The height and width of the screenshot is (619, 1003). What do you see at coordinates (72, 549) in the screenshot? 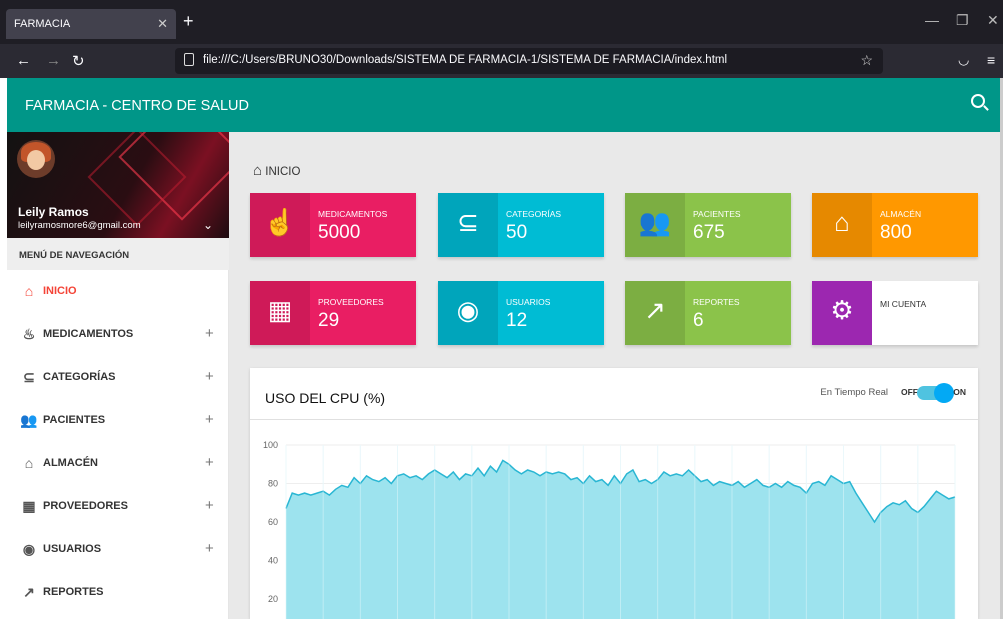
I see `sidebar-item-label: USUARIOS` at bounding box center [72, 549].